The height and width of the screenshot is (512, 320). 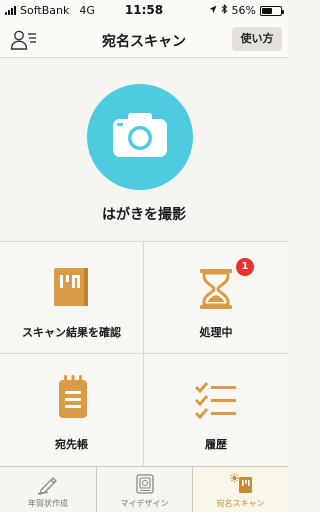 What do you see at coordinates (216, 444) in the screenshot?
I see `history-label: 履歴` at bounding box center [216, 444].